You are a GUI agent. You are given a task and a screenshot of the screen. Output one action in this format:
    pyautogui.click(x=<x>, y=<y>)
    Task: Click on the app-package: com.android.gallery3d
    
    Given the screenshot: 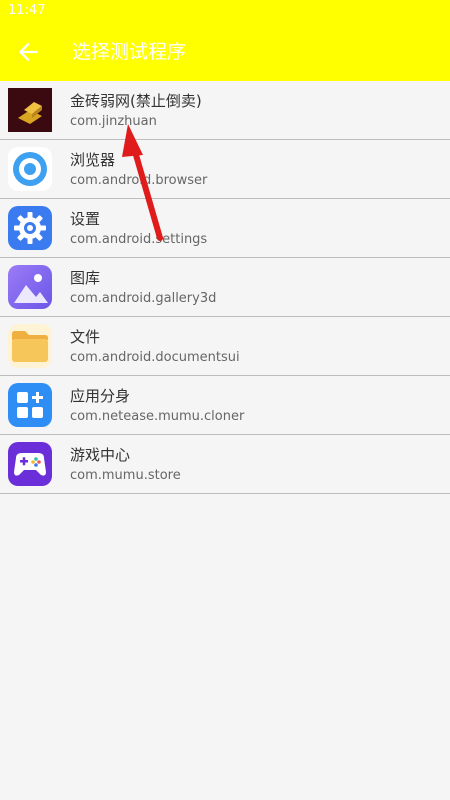 What is the action you would take?
    pyautogui.click(x=143, y=298)
    